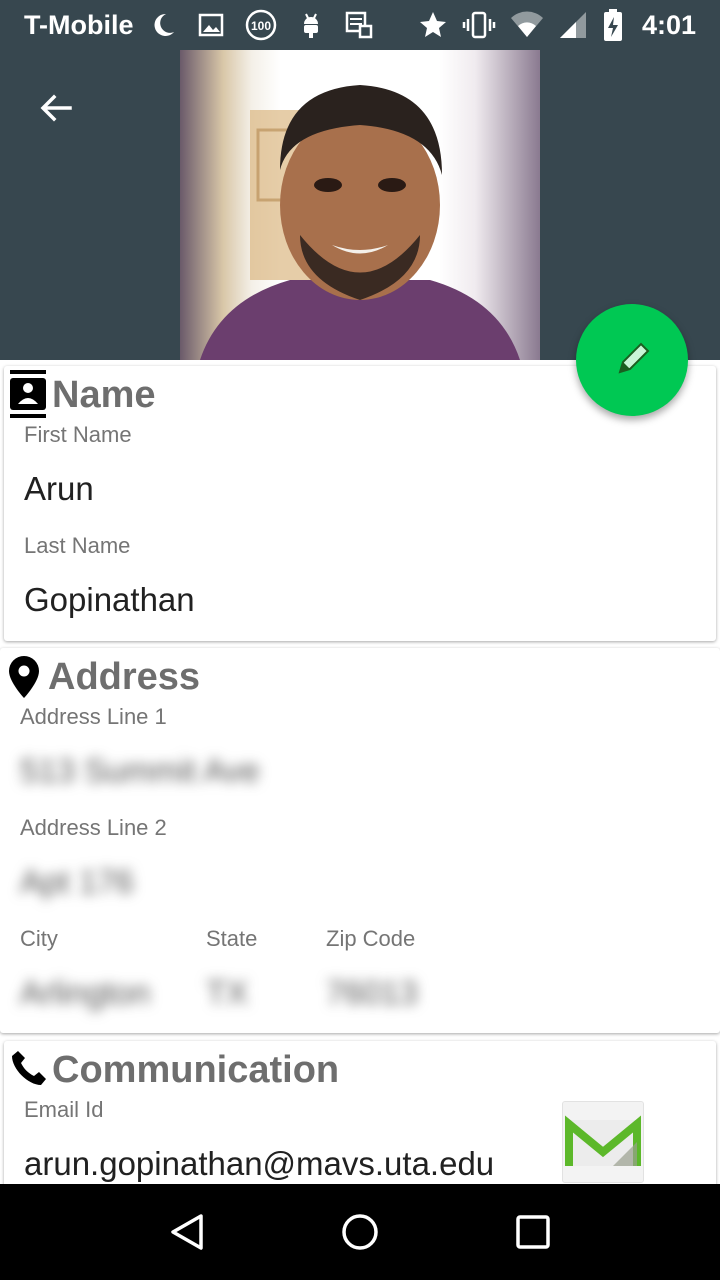 Image resolution: width=720 pixels, height=1280 pixels. I want to click on address-line2-label: Address Line 2, so click(93, 827).